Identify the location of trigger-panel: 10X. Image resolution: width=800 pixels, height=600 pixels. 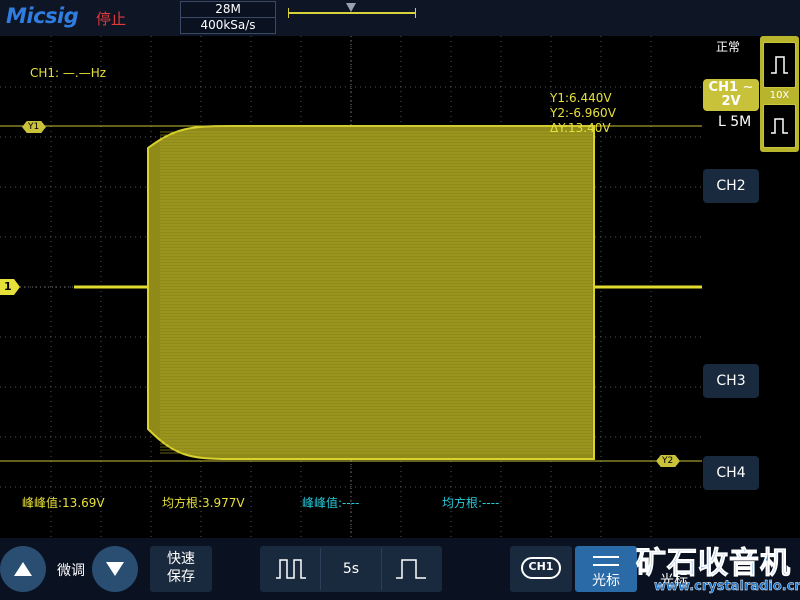
(779, 94).